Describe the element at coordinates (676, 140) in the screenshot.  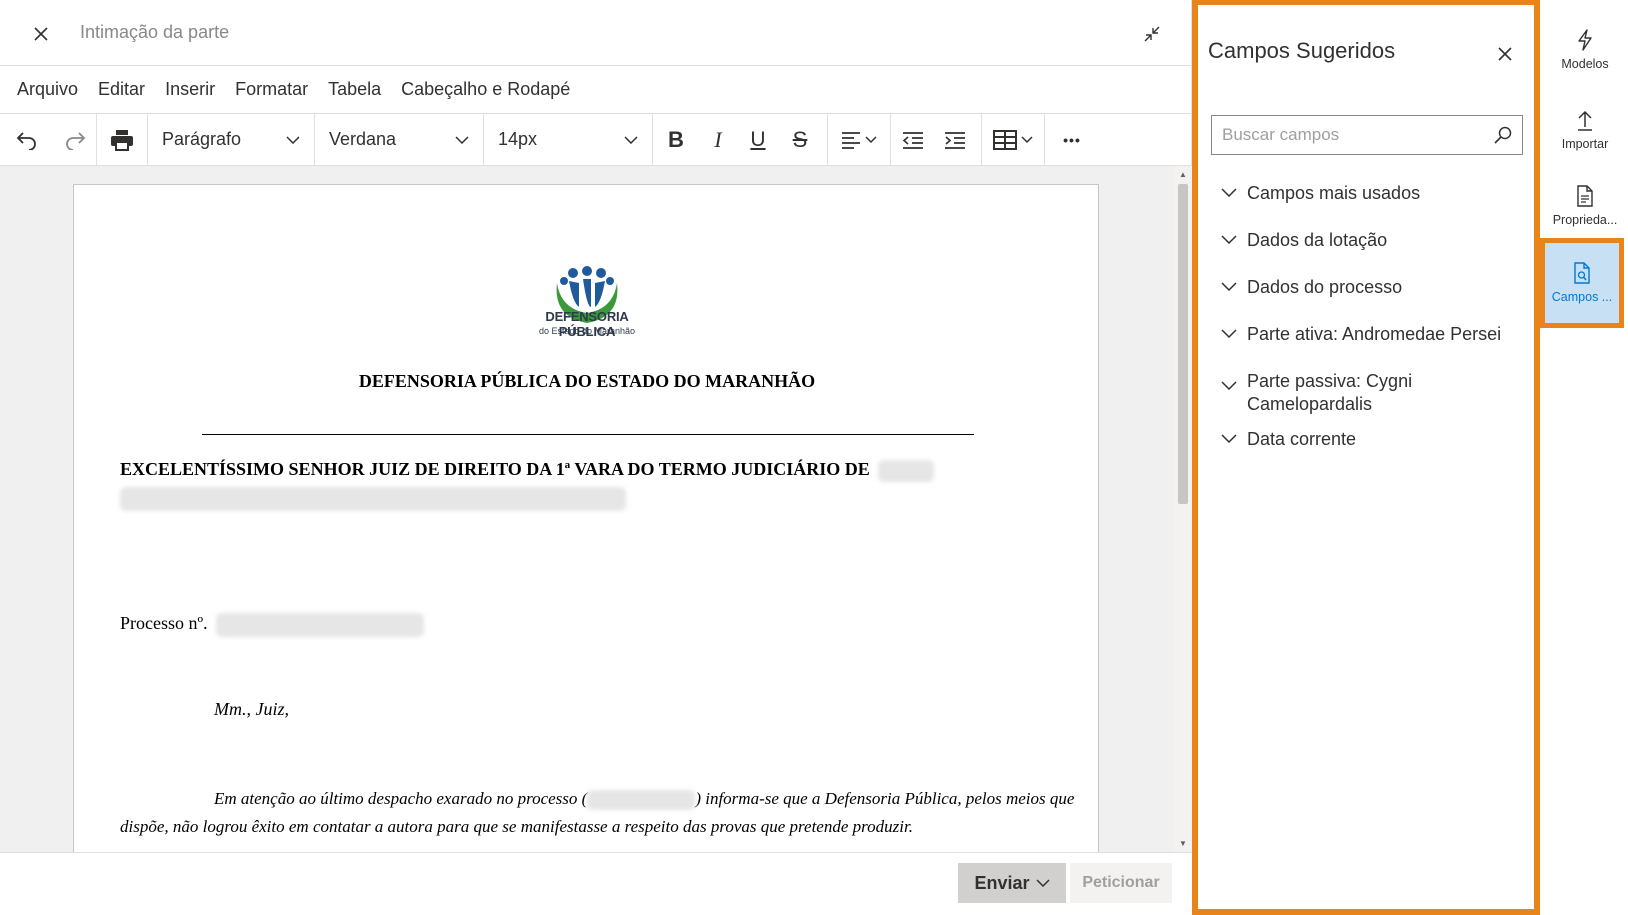
I see `bold-button: B` at that location.